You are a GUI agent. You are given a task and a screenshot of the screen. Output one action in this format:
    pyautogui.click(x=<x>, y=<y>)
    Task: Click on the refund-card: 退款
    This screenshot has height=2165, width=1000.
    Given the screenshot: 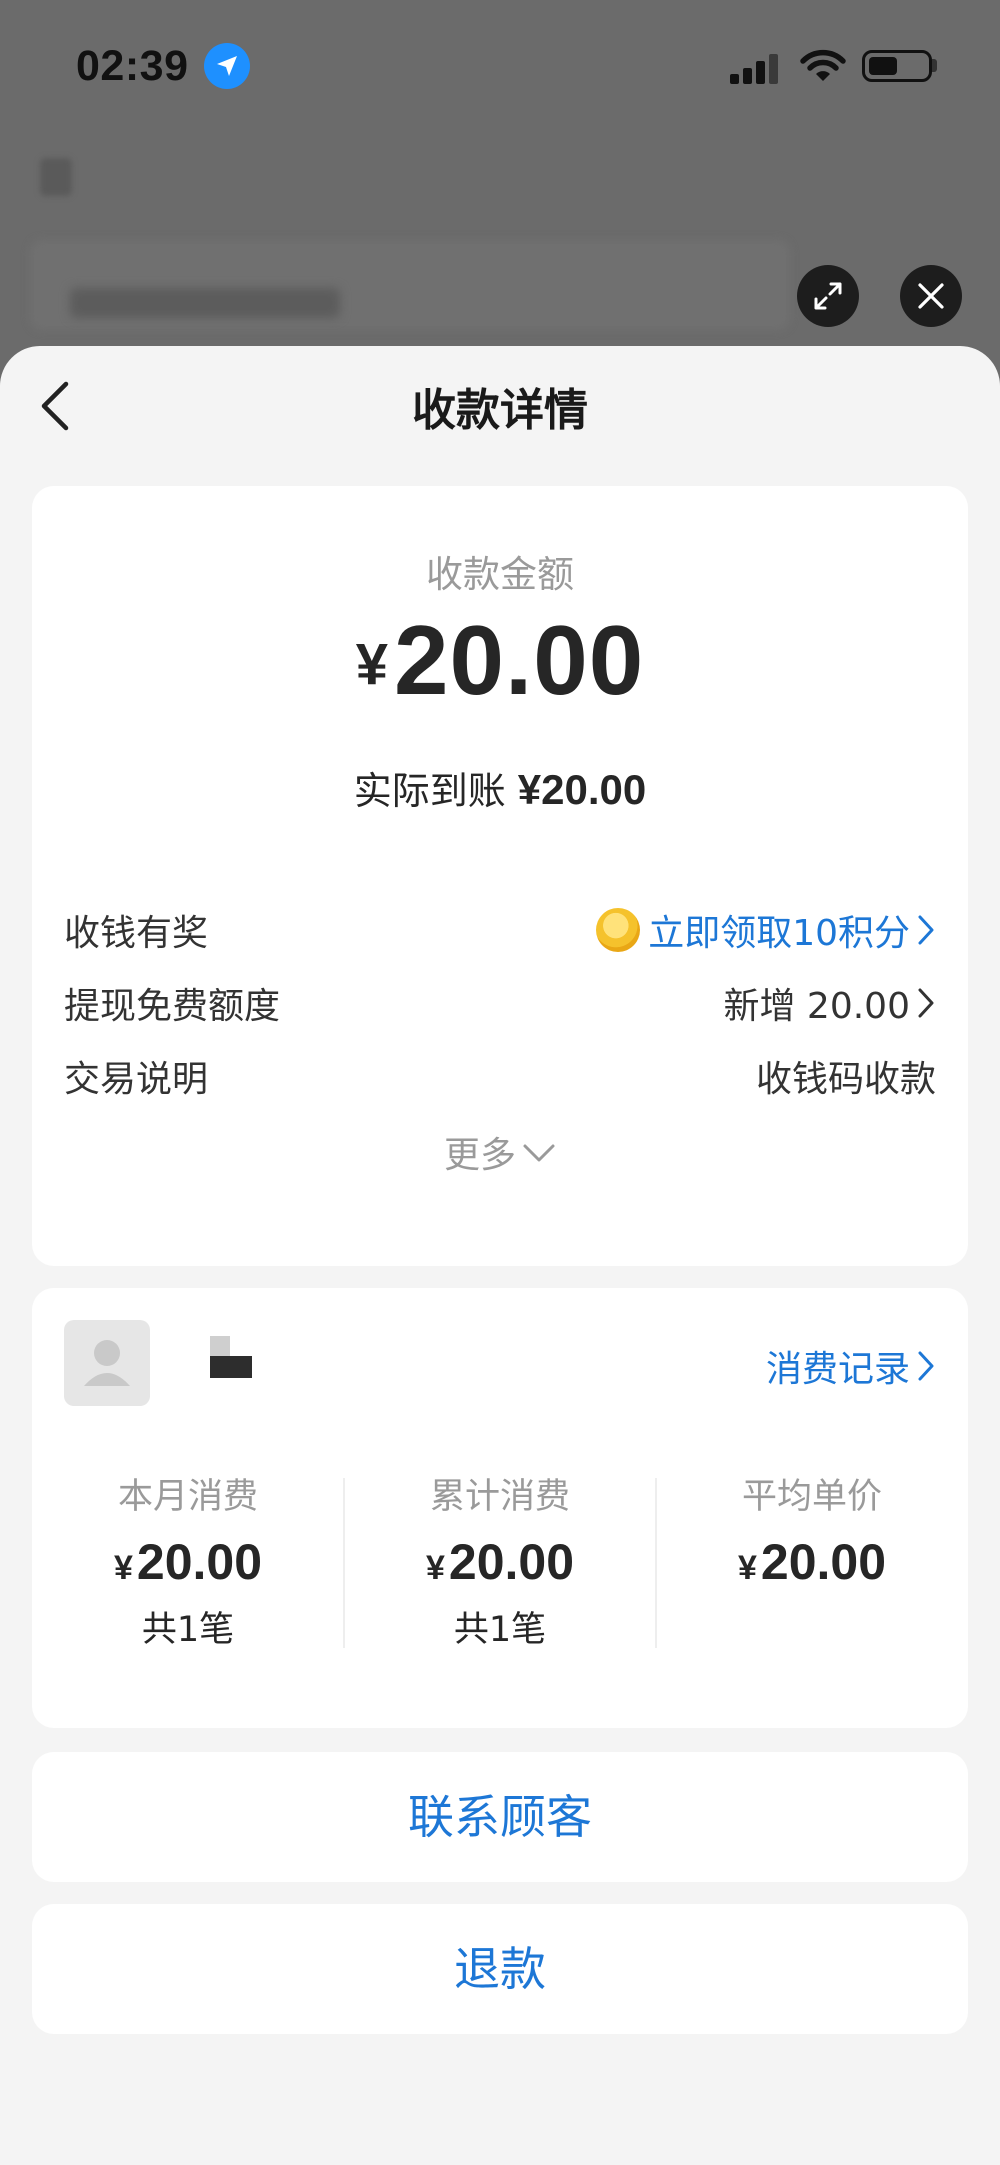 What is the action you would take?
    pyautogui.click(x=500, y=1969)
    